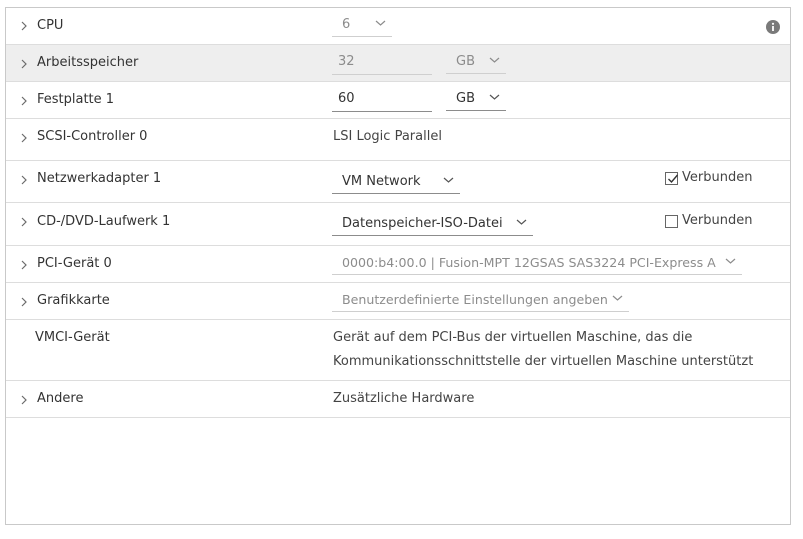  What do you see at coordinates (398, 26) in the screenshot?
I see `row-cpu: CPU 6` at bounding box center [398, 26].